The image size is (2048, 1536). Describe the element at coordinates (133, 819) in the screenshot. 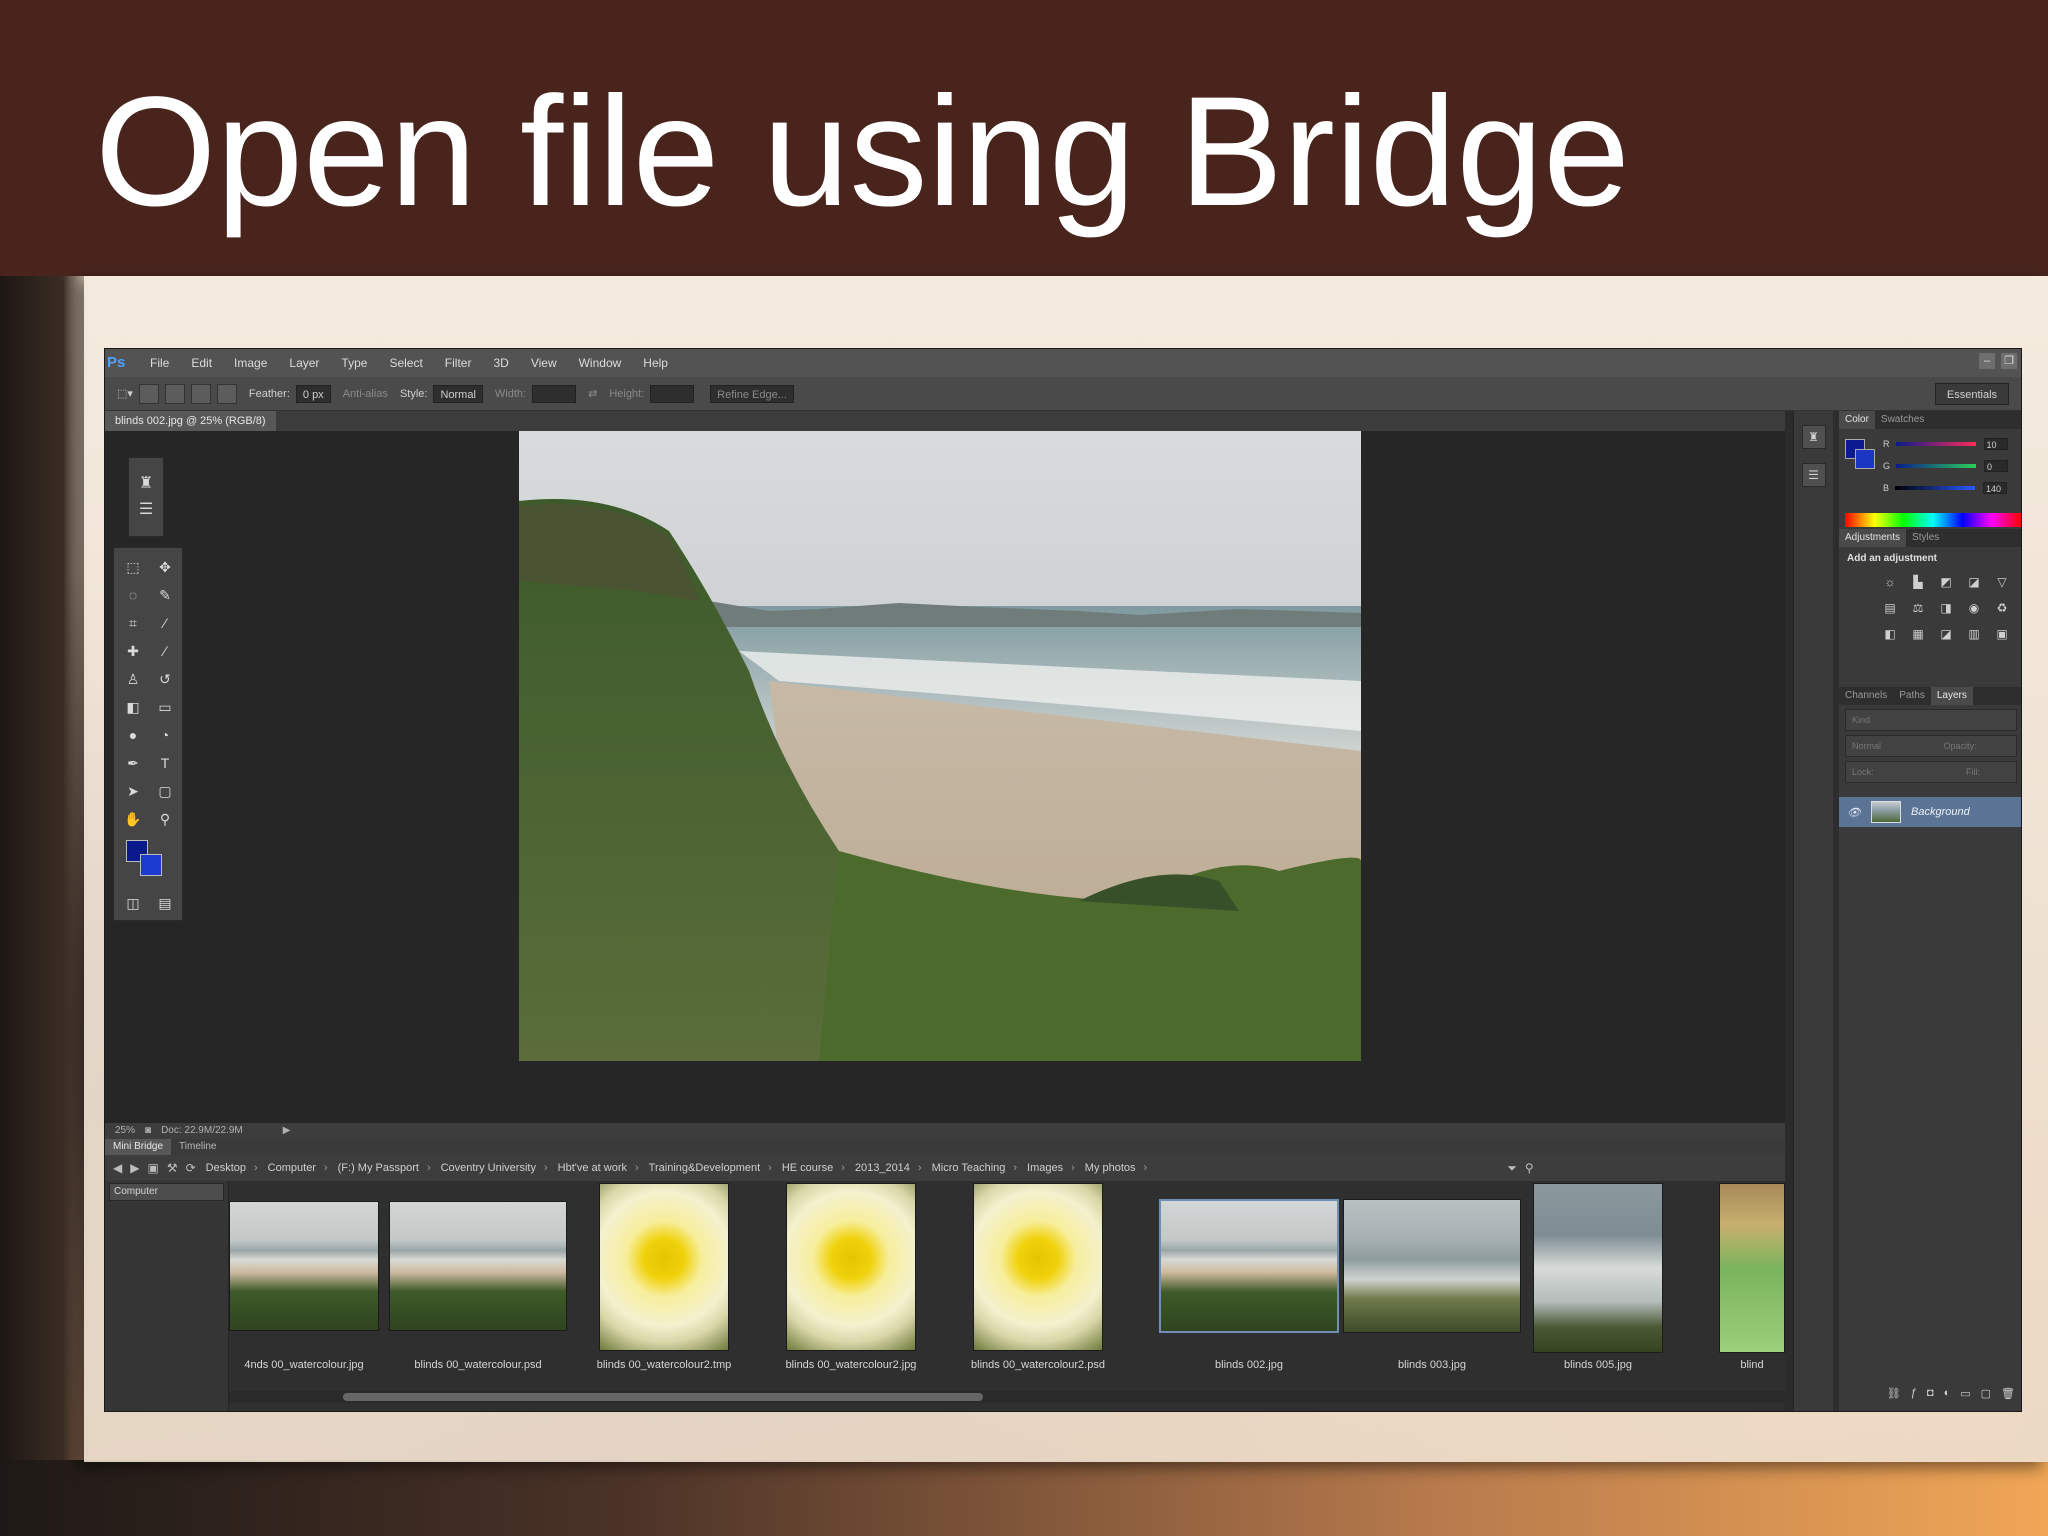

I see `hand-tool-icon: ✋` at that location.